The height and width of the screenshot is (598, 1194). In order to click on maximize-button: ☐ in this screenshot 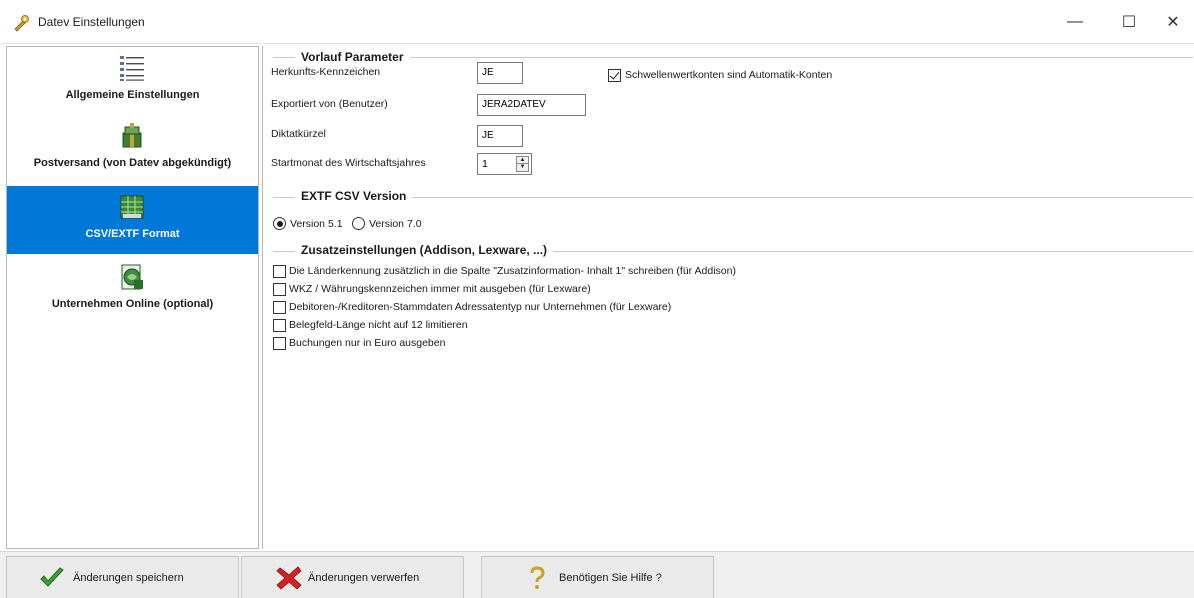, I will do `click(1129, 22)`.